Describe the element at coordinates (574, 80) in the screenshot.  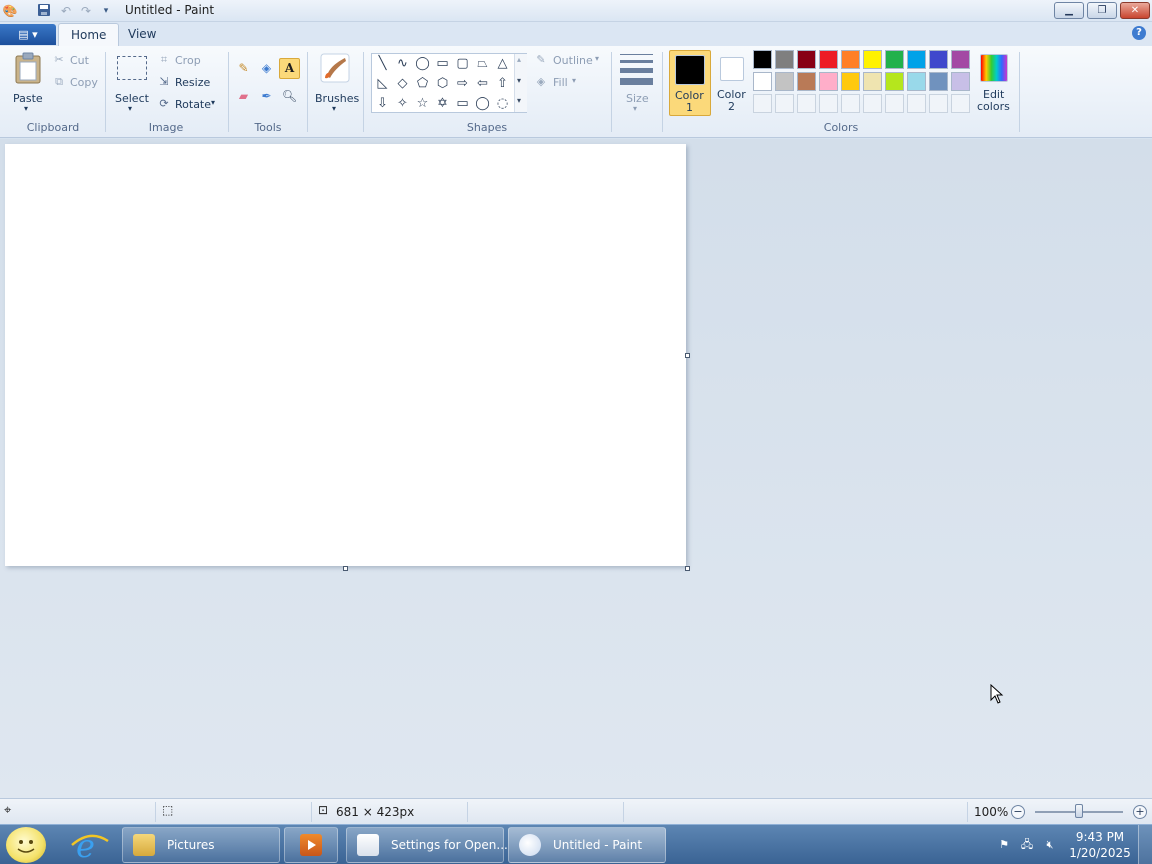
I see `fill-dropdown-icon: ▾` at that location.